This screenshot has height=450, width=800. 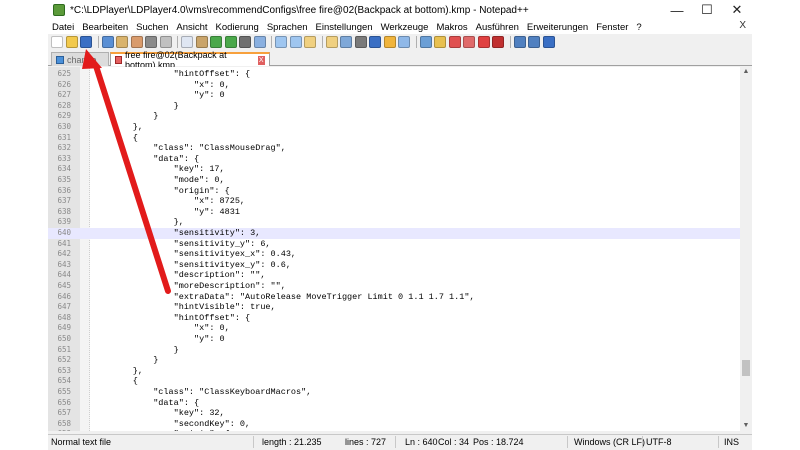 I want to click on code-line: 647 "hintVisible": true,, so click(x=394, y=307).